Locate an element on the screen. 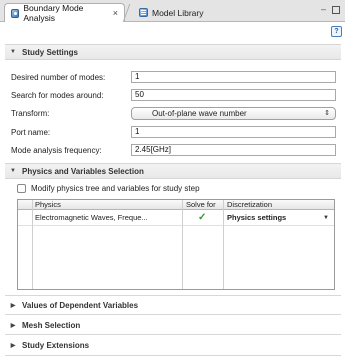 Image resolution: width=345 pixels, height=364 pixels. section-title: Mesh Selection is located at coordinates (51, 325).